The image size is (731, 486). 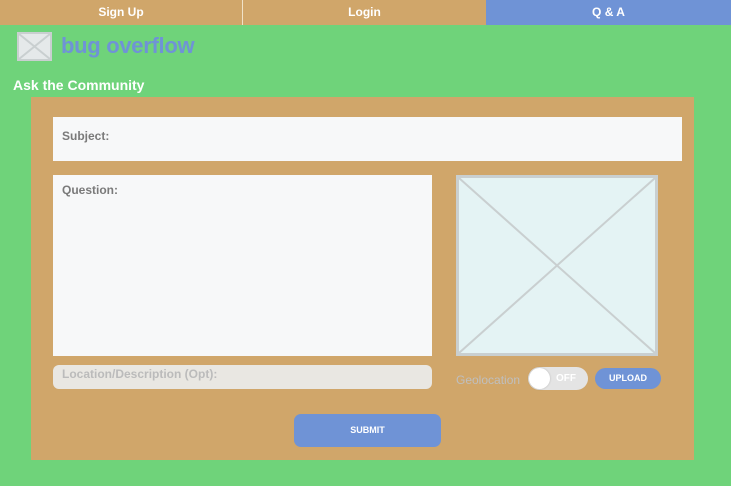 What do you see at coordinates (79, 85) in the screenshot?
I see `page-title: Ask the Community` at bounding box center [79, 85].